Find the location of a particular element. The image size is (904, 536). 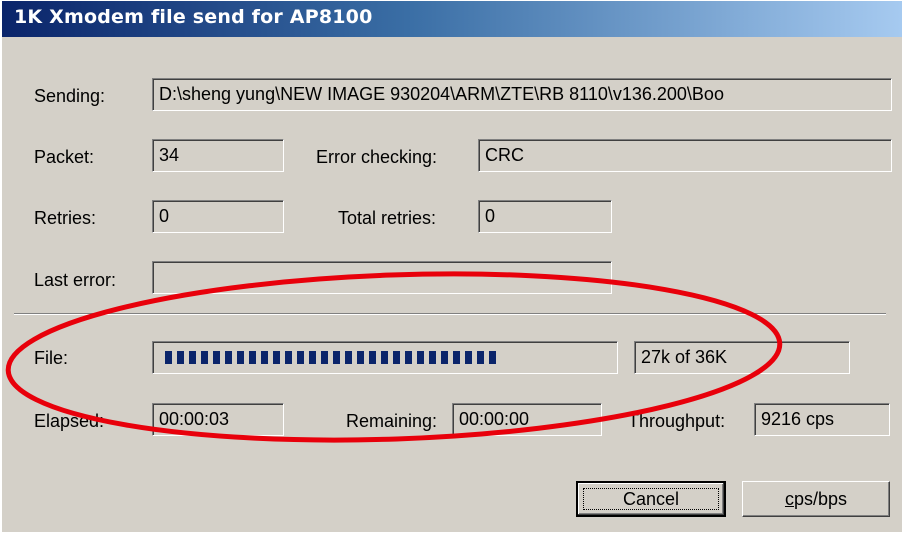

window-title: 1K Xmodem file send for AP8100 is located at coordinates (193, 17).